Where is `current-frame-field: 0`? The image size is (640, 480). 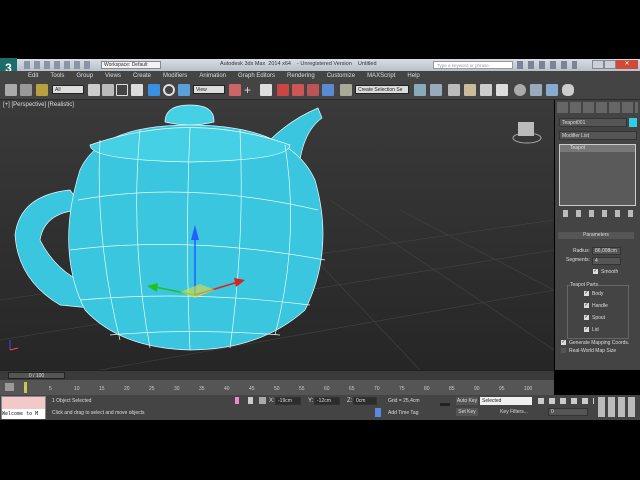
current-frame-field: 0 is located at coordinates (568, 412).